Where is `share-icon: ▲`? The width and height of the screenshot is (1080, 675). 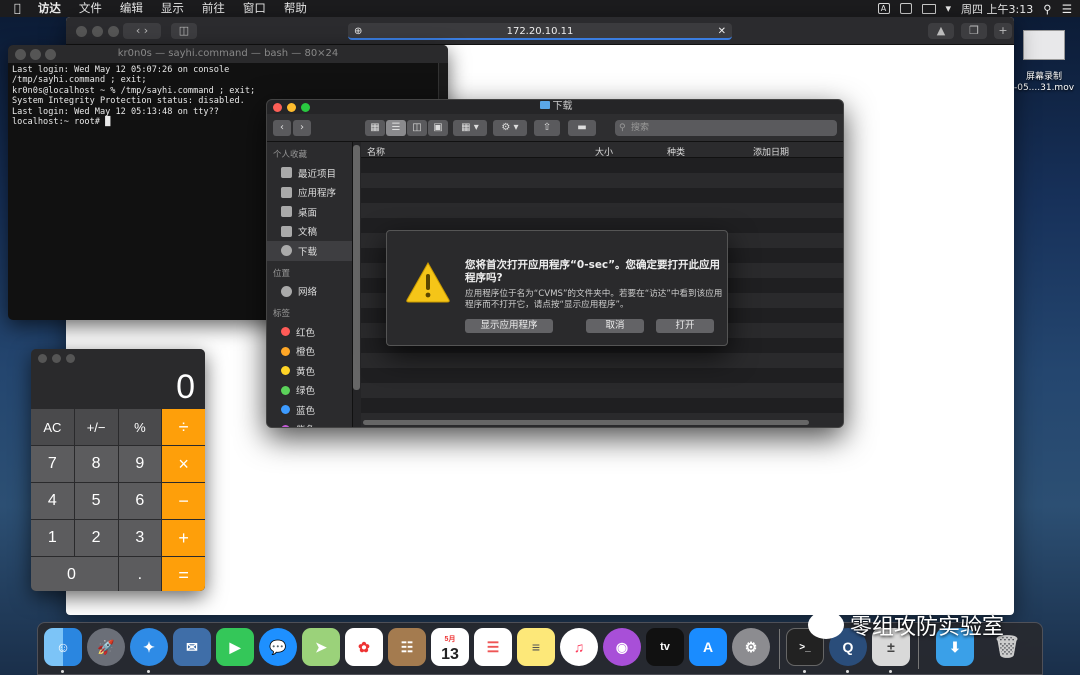 share-icon: ▲ is located at coordinates (941, 31).